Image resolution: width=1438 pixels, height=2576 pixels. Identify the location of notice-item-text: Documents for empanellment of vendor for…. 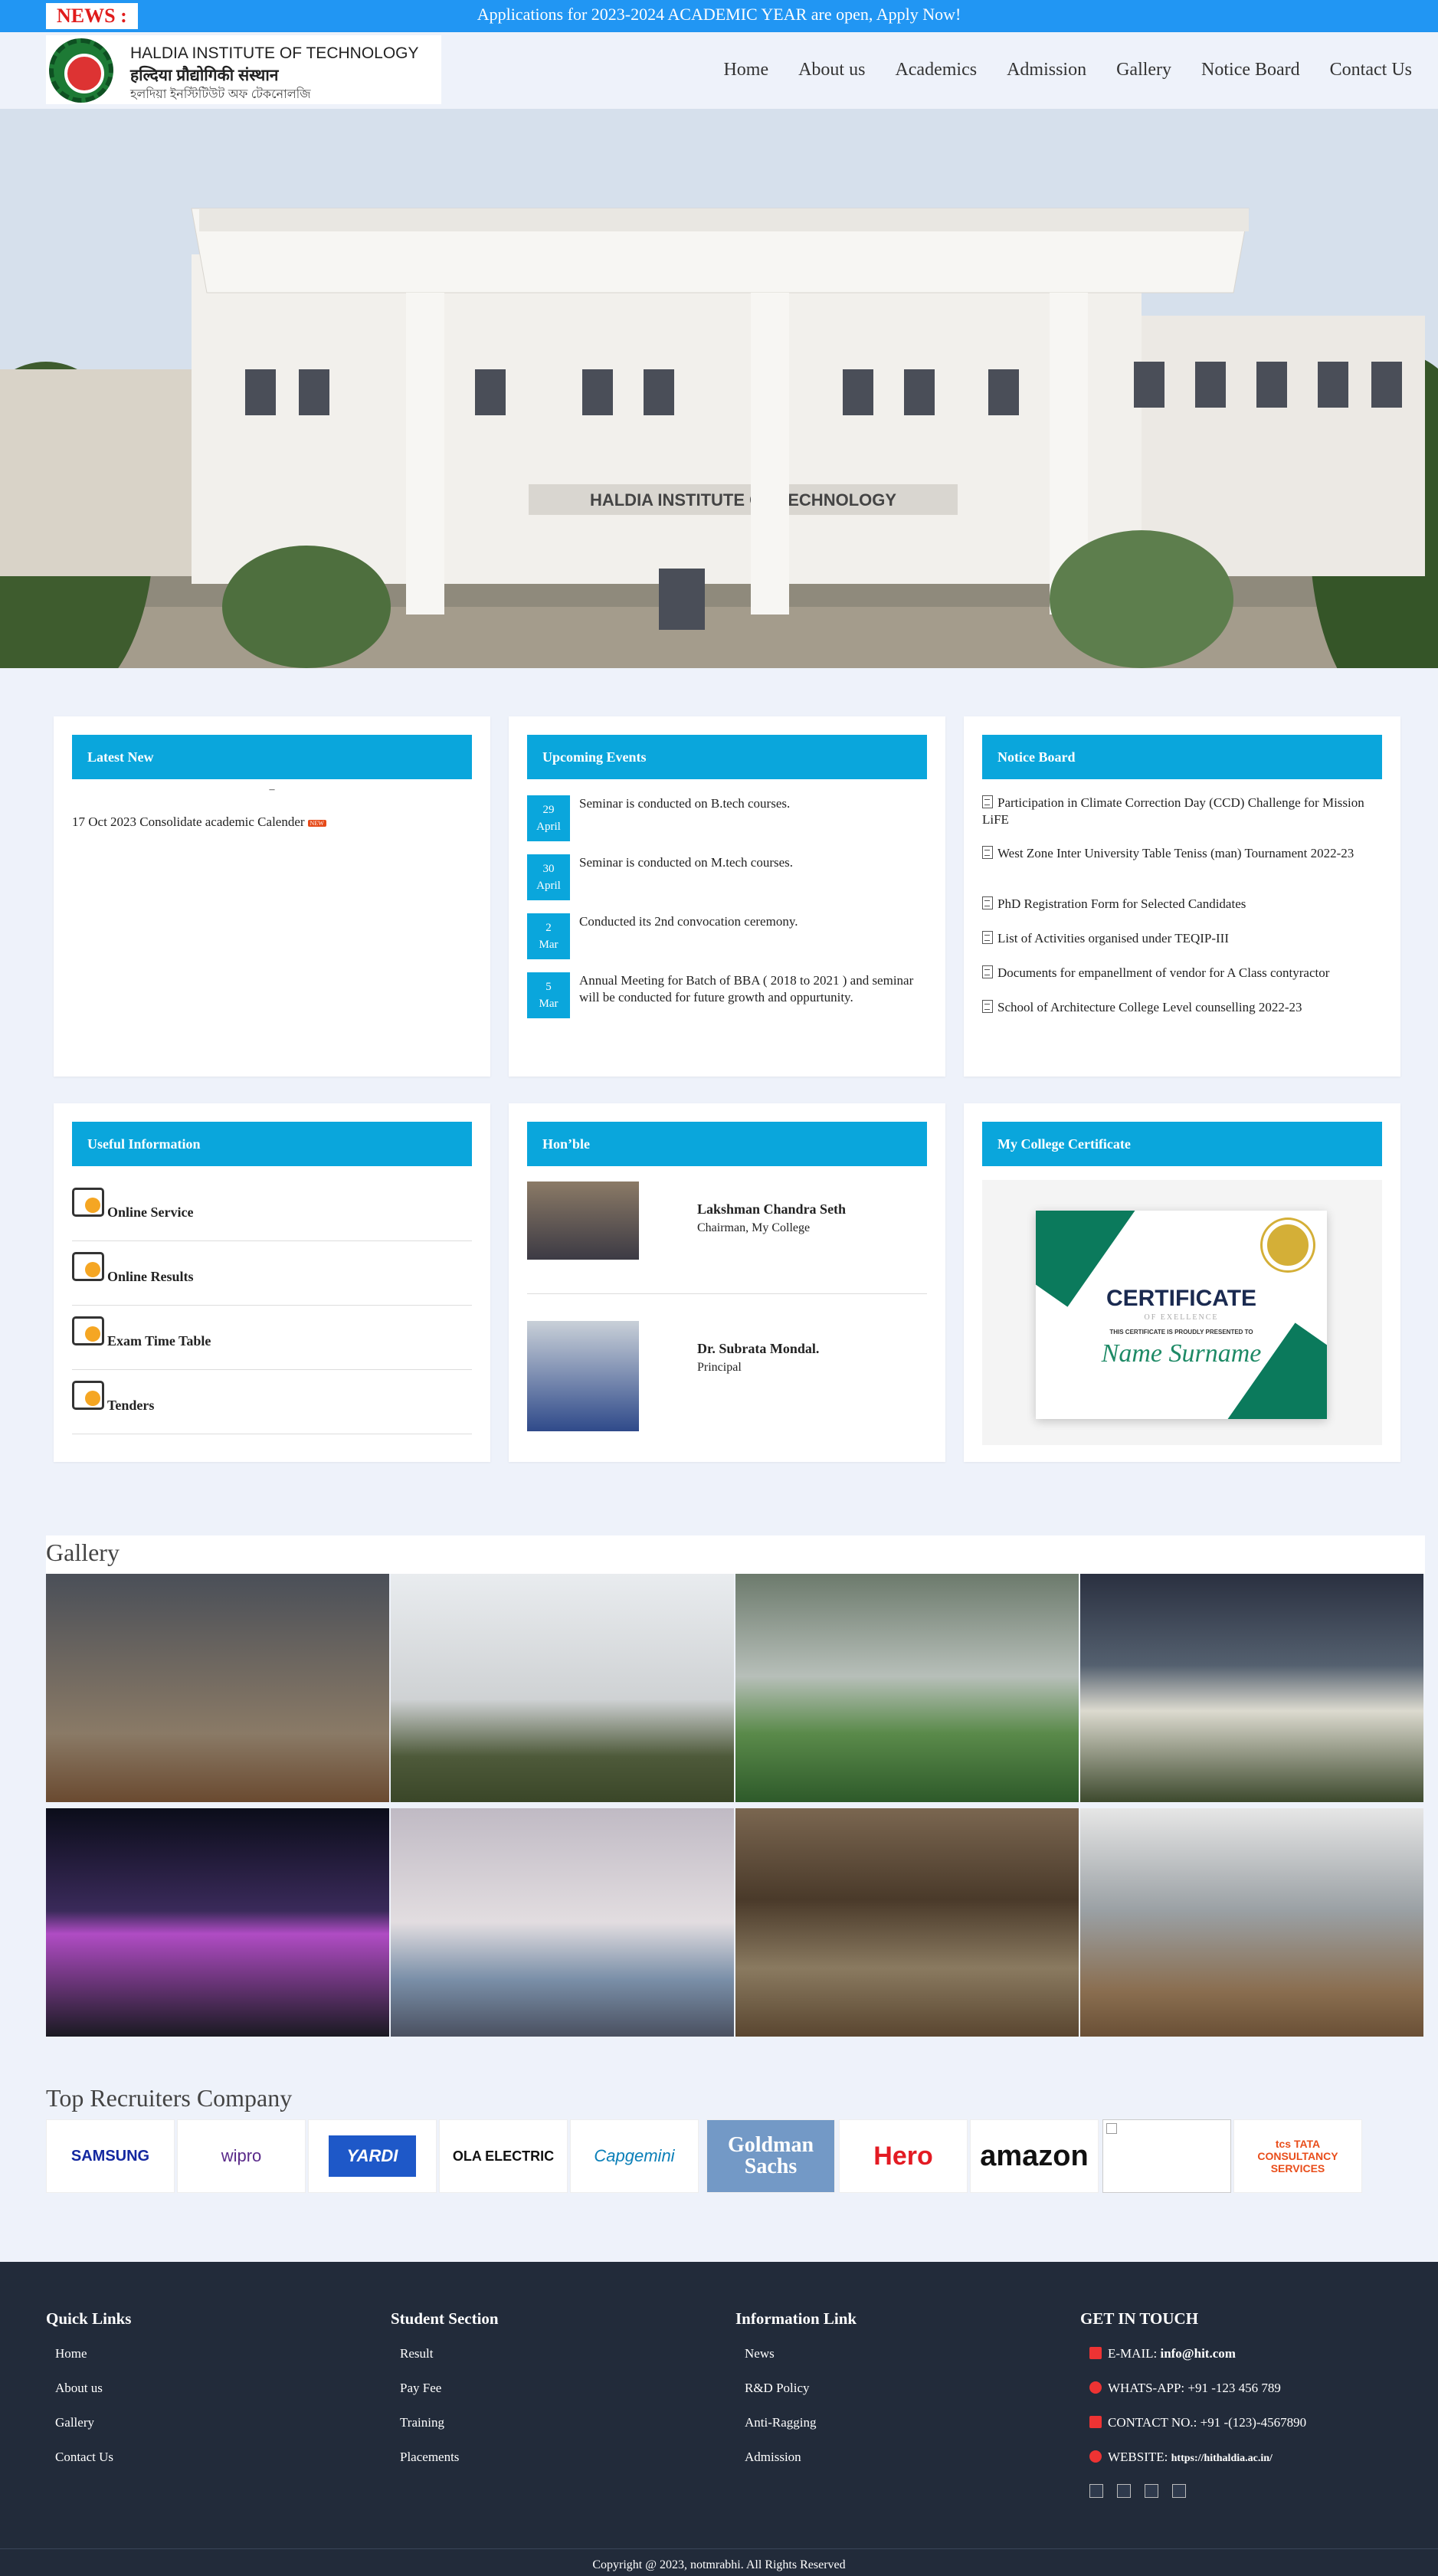
(1163, 972).